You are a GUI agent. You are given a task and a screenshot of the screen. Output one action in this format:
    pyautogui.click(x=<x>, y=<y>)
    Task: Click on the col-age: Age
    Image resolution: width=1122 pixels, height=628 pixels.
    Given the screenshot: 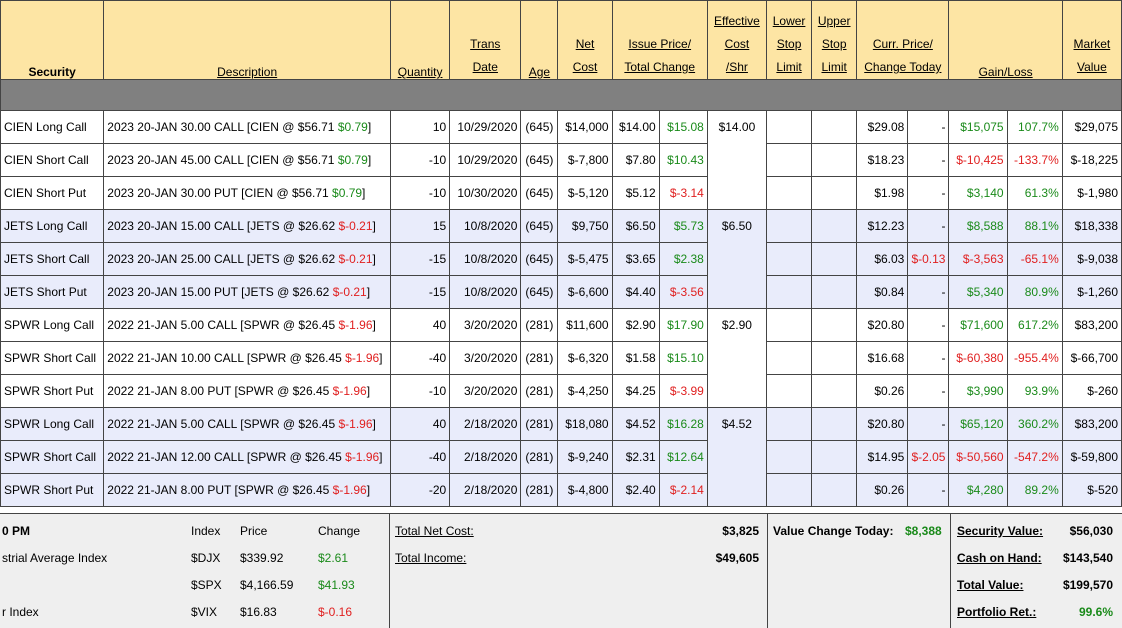 What is the action you would take?
    pyautogui.click(x=539, y=40)
    